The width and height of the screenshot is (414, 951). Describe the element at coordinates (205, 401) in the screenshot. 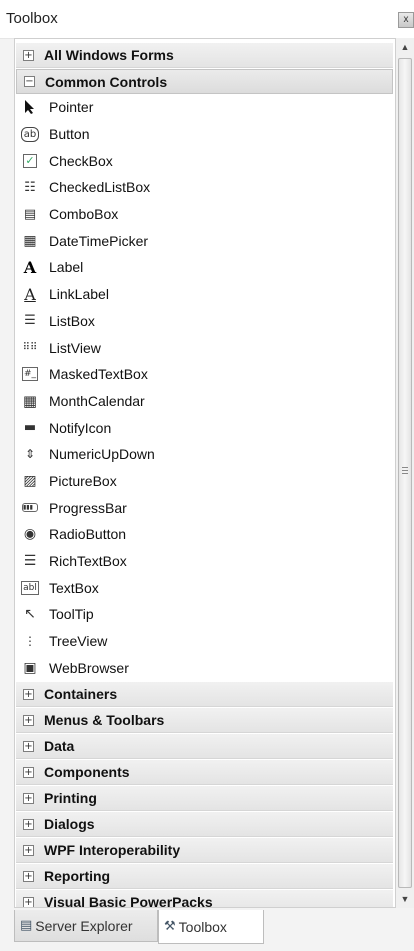

I see `toolbox-item-monthcalendar: ▦ MonthCalendar` at that location.